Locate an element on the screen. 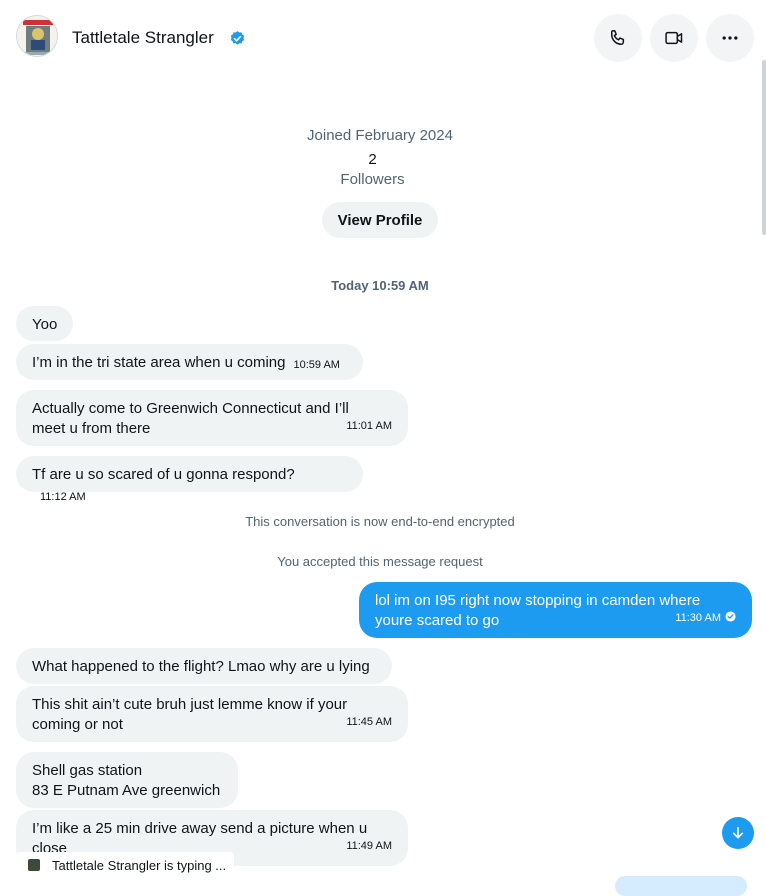 The height and width of the screenshot is (896, 766). call-button is located at coordinates (618, 38).